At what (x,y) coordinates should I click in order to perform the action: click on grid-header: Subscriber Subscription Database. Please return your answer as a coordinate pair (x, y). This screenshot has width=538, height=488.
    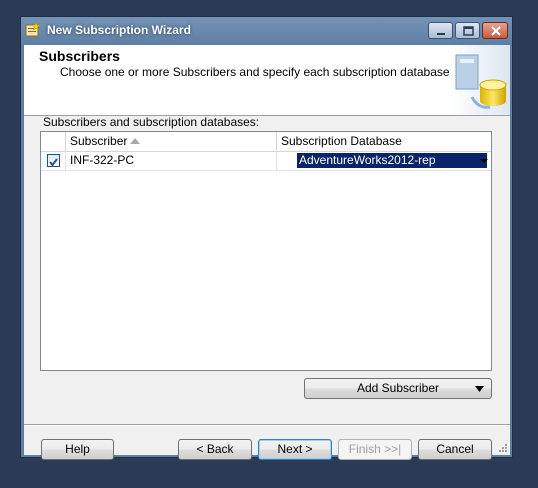
    Looking at the image, I should click on (266, 142).